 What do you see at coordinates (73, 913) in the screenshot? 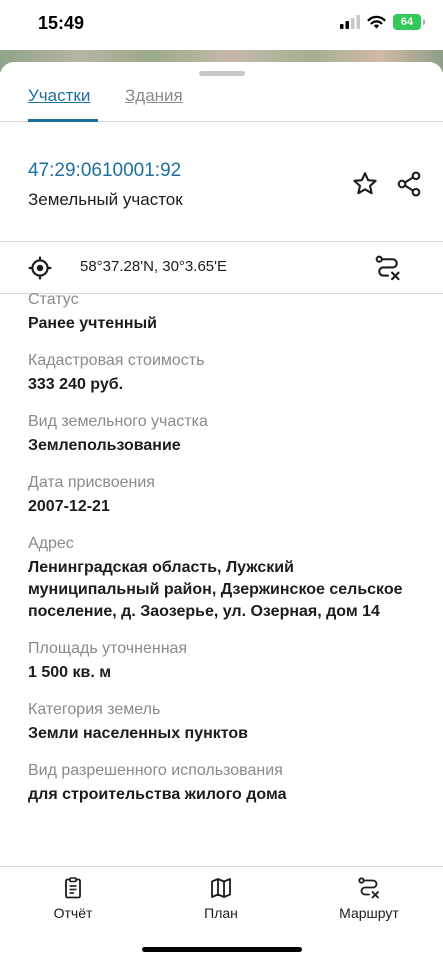
I see `nav-report-label: Отчёт` at bounding box center [73, 913].